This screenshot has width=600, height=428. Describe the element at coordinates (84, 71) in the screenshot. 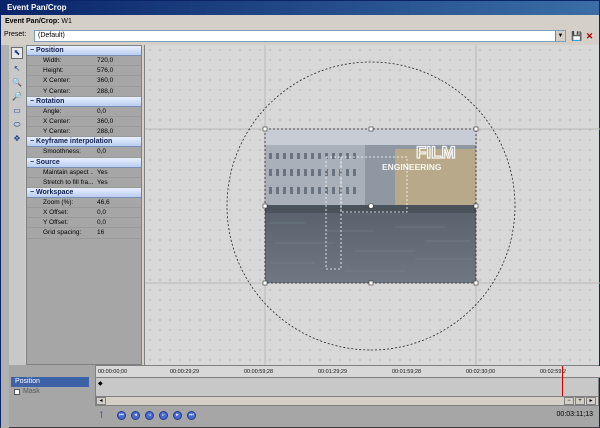

I see `prop-row: Height: 576,0` at that location.